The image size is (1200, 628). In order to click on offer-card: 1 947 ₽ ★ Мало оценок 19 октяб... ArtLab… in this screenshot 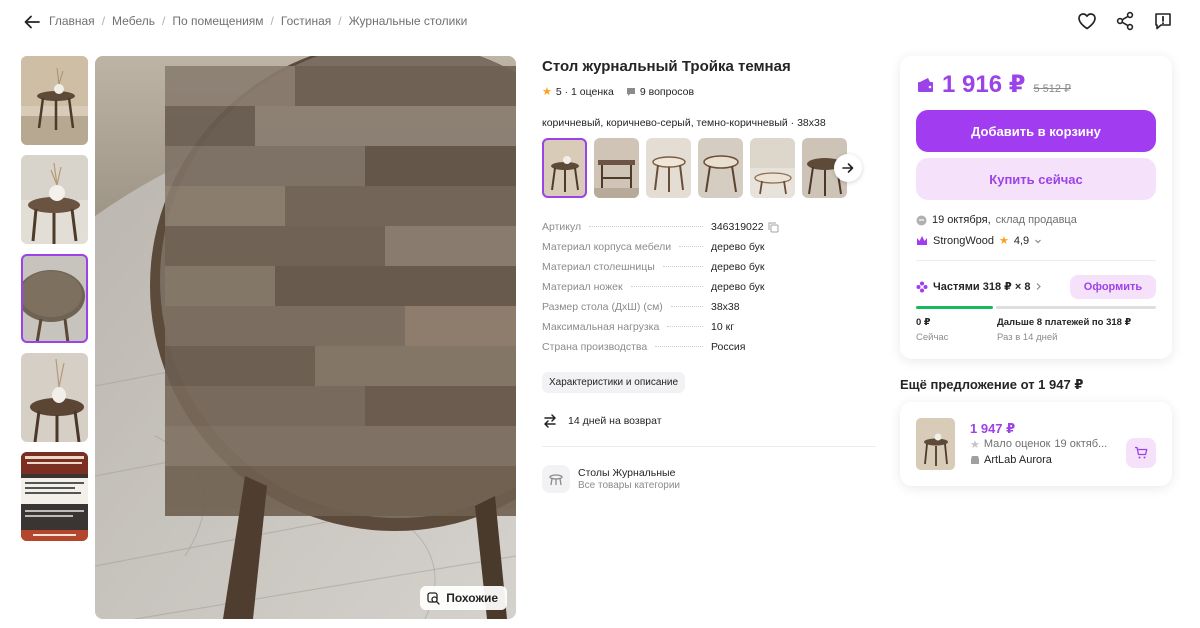, I will do `click(1036, 444)`.